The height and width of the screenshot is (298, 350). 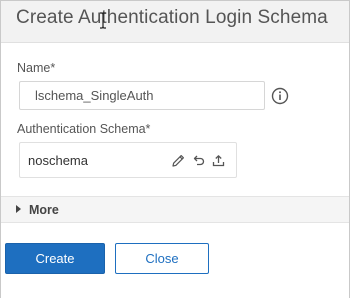 I want to click on authentication-schema-label: Authentication Schema*, so click(x=84, y=129).